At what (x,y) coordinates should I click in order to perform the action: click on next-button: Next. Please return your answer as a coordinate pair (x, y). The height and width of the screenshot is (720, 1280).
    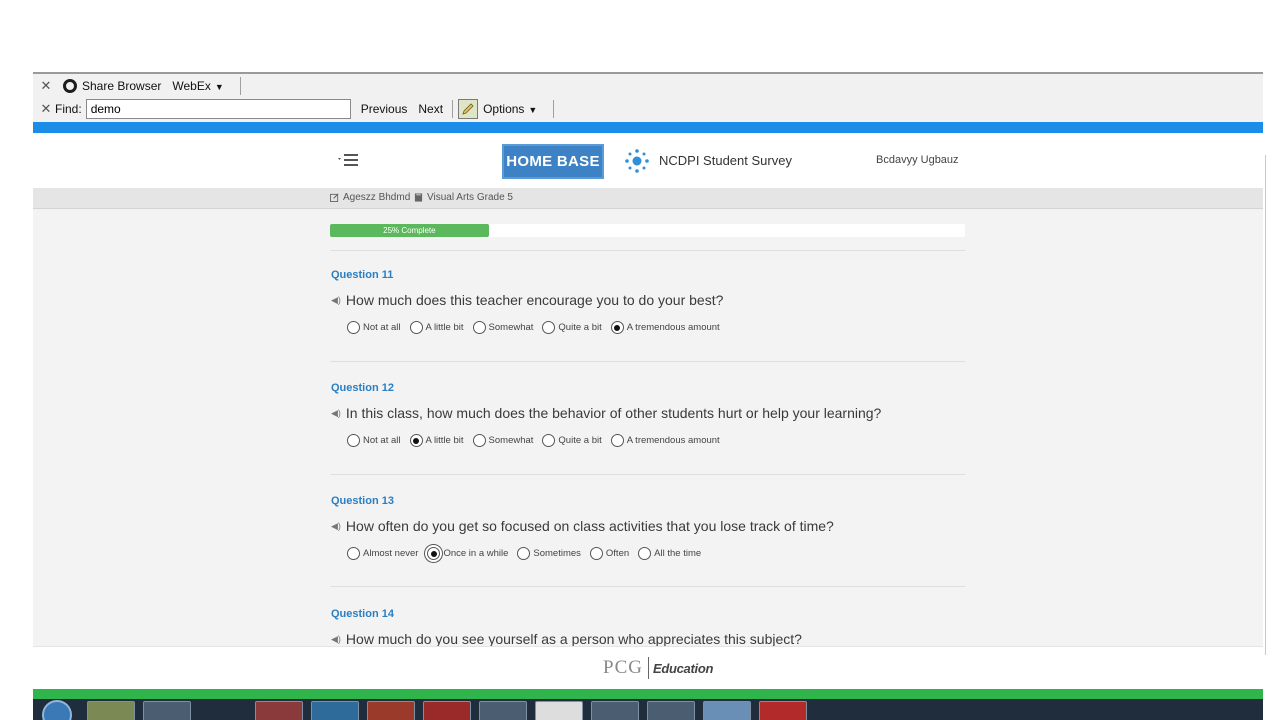
    Looking at the image, I should click on (430, 109).